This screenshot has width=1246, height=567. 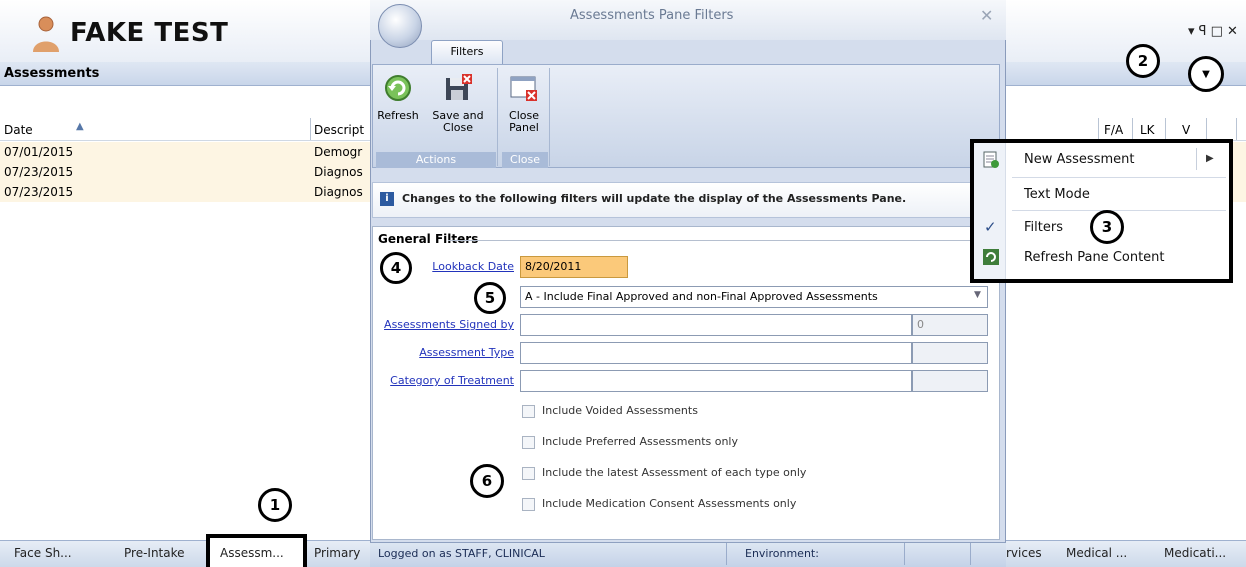 I want to click on assessment-type-code, so click(x=950, y=353).